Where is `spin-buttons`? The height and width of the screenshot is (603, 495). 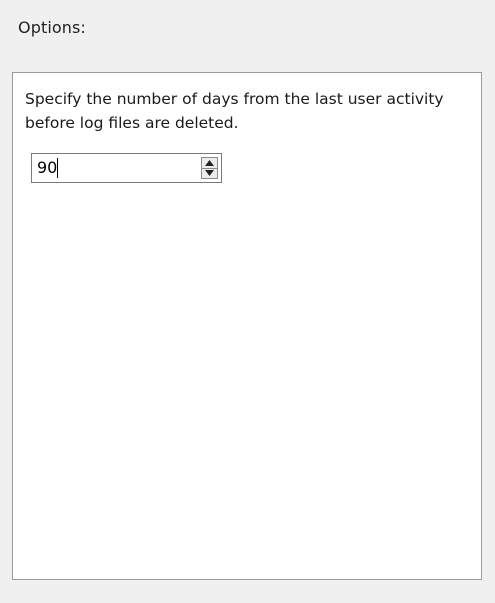 spin-buttons is located at coordinates (209, 168).